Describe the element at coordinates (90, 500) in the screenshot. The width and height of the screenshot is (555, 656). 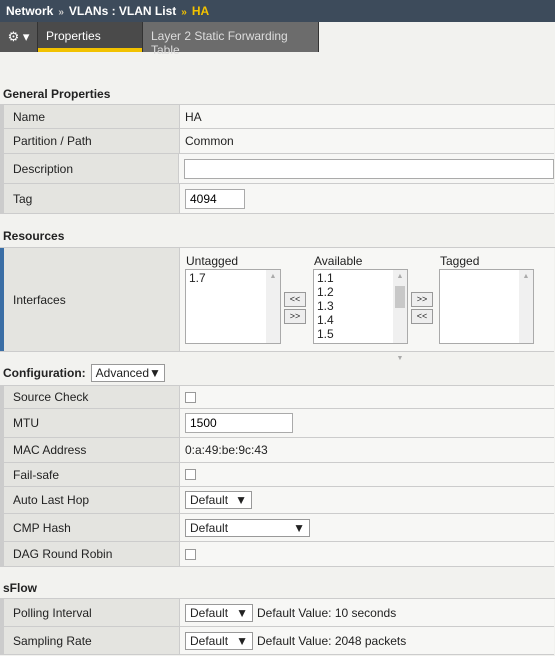
I see `auto-last-hop-label: Auto Last Hop` at that location.